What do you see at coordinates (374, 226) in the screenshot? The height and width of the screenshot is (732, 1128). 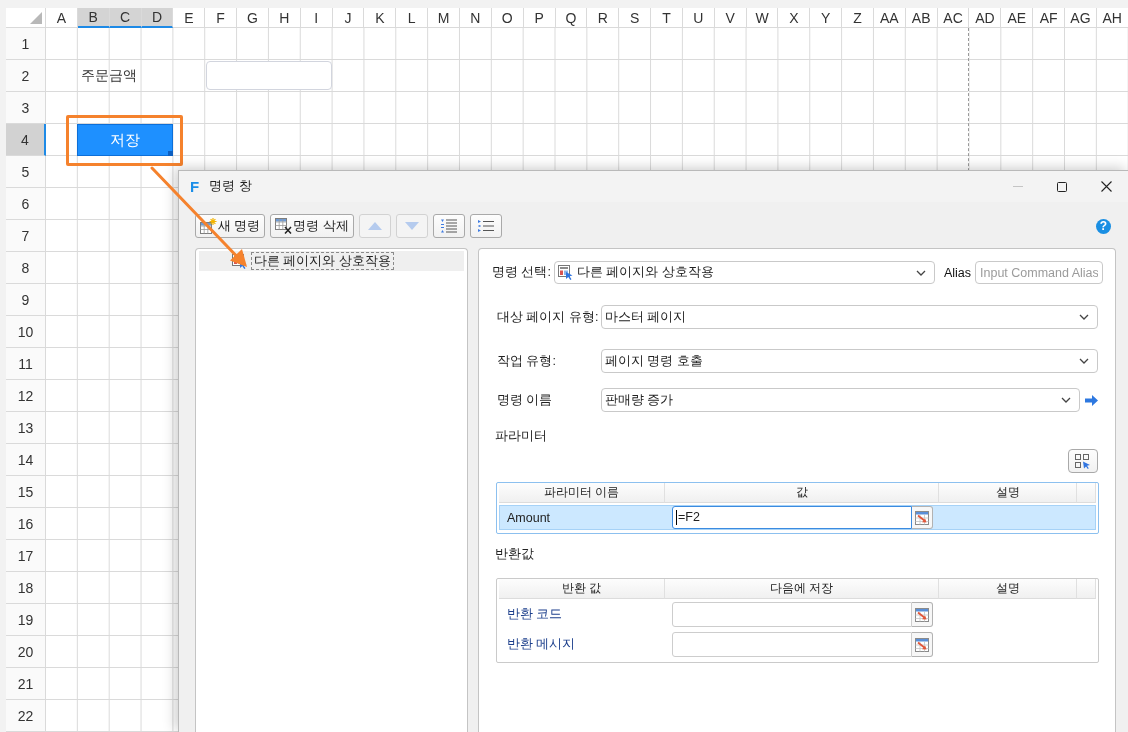 I see `up-triangle-icon` at bounding box center [374, 226].